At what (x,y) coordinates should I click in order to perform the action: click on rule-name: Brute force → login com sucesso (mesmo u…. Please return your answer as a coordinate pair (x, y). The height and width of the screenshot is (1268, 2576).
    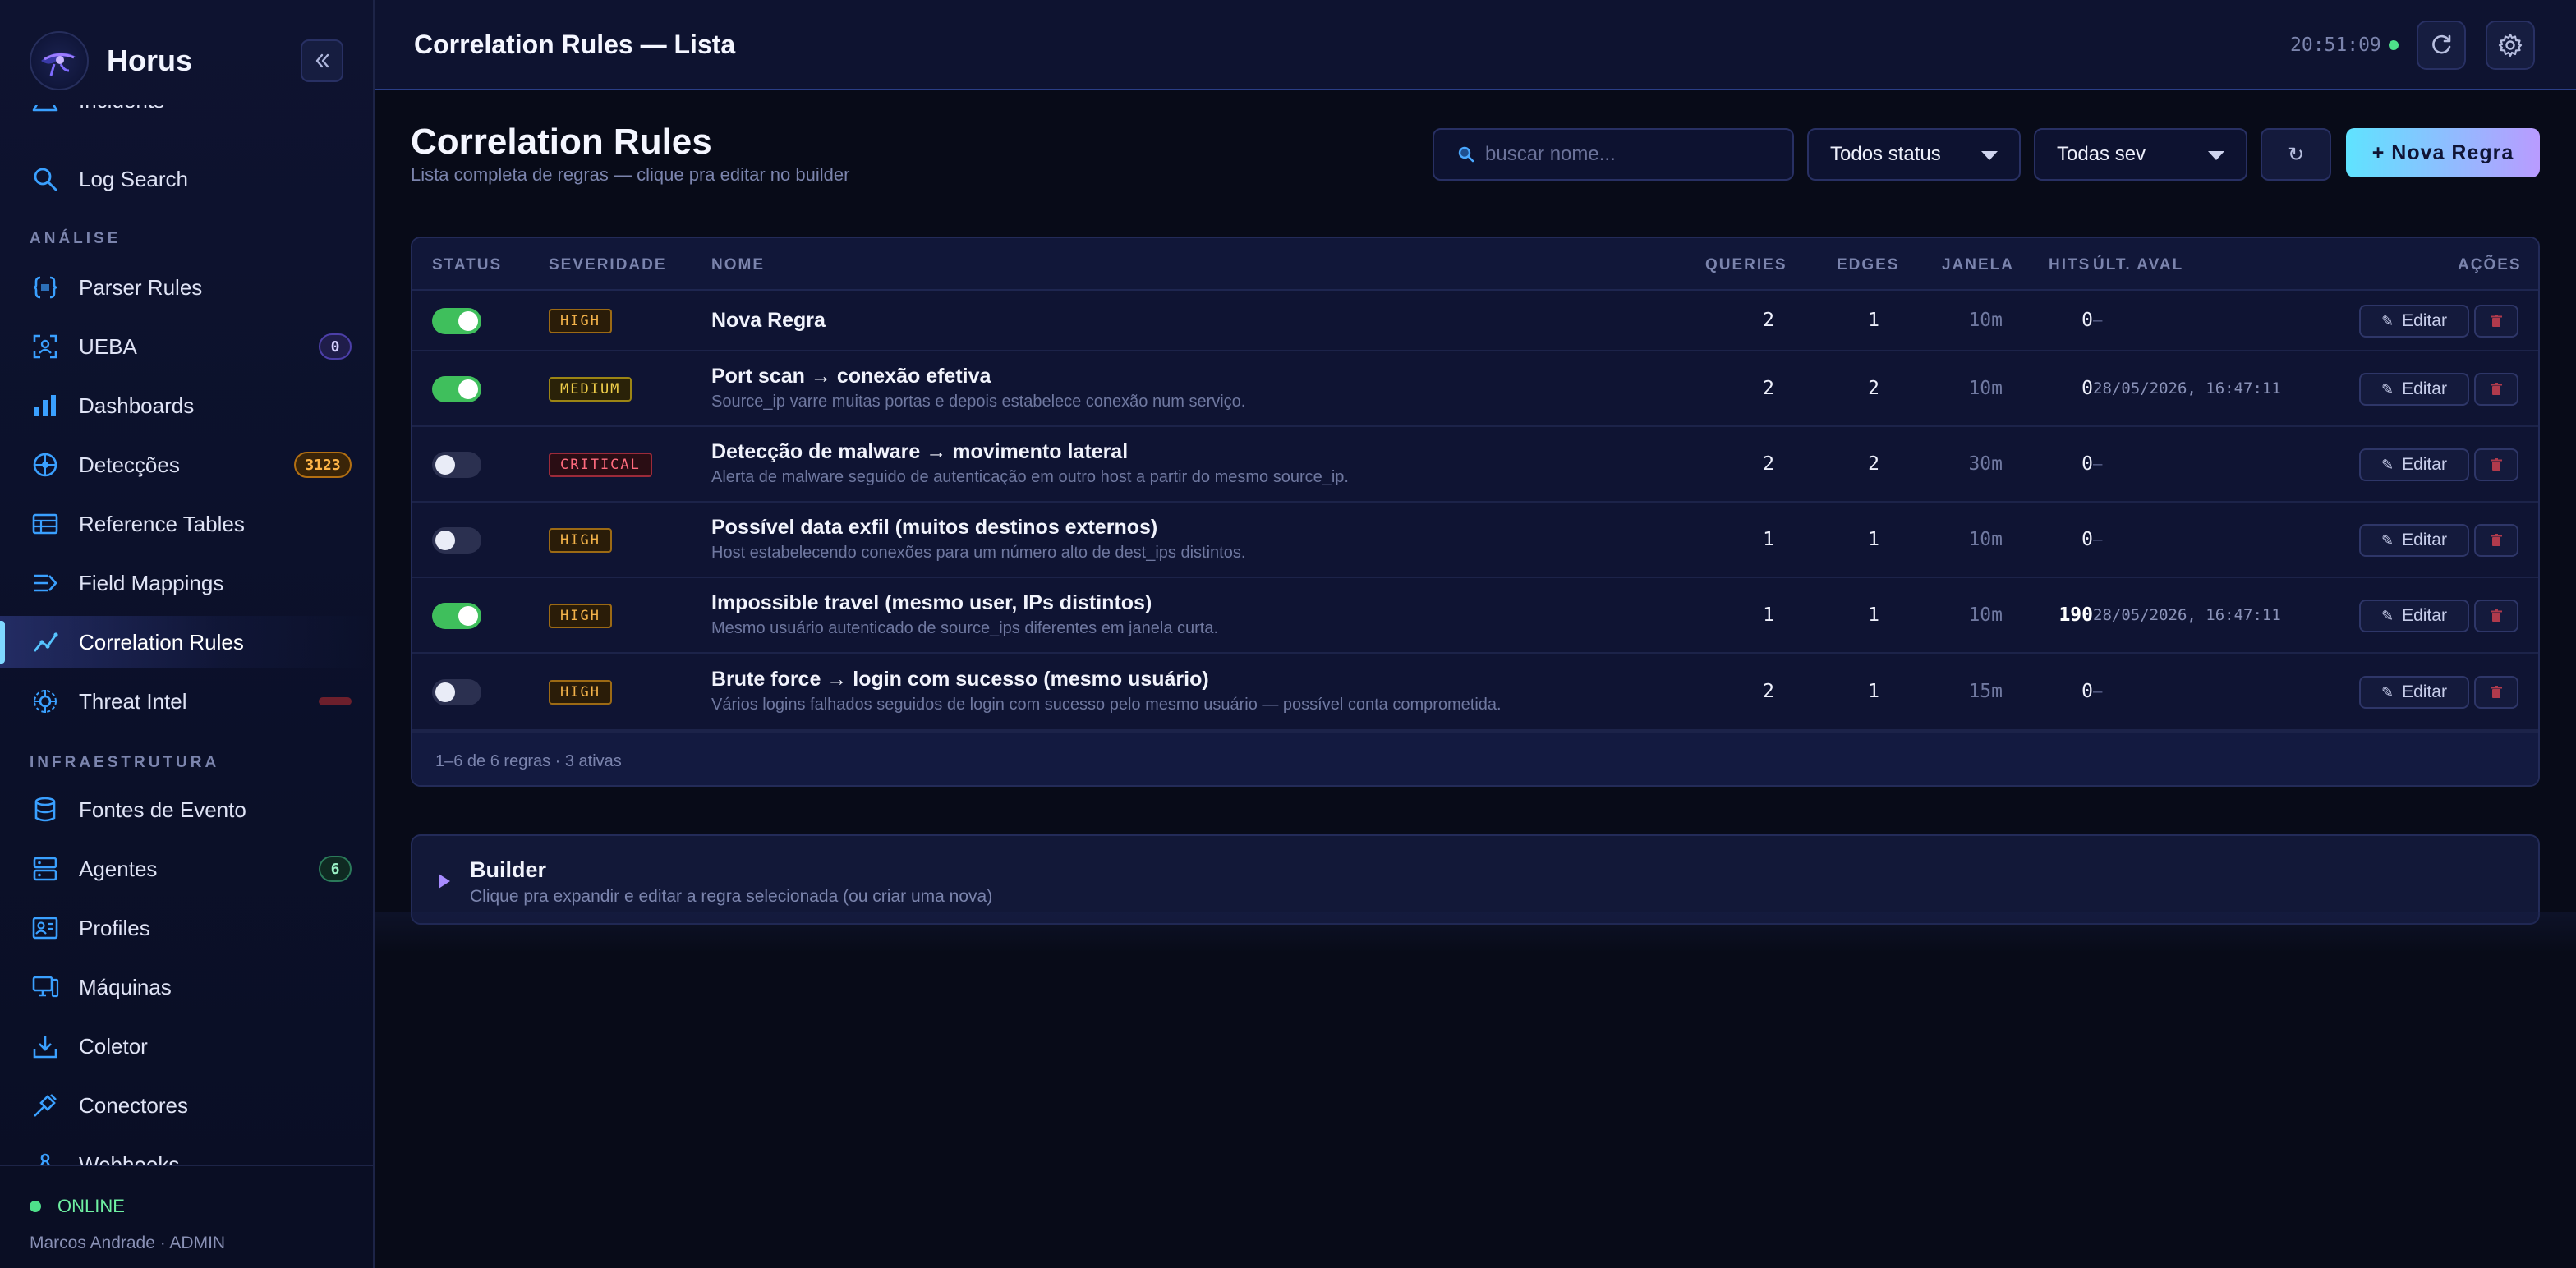
    Looking at the image, I should click on (960, 679).